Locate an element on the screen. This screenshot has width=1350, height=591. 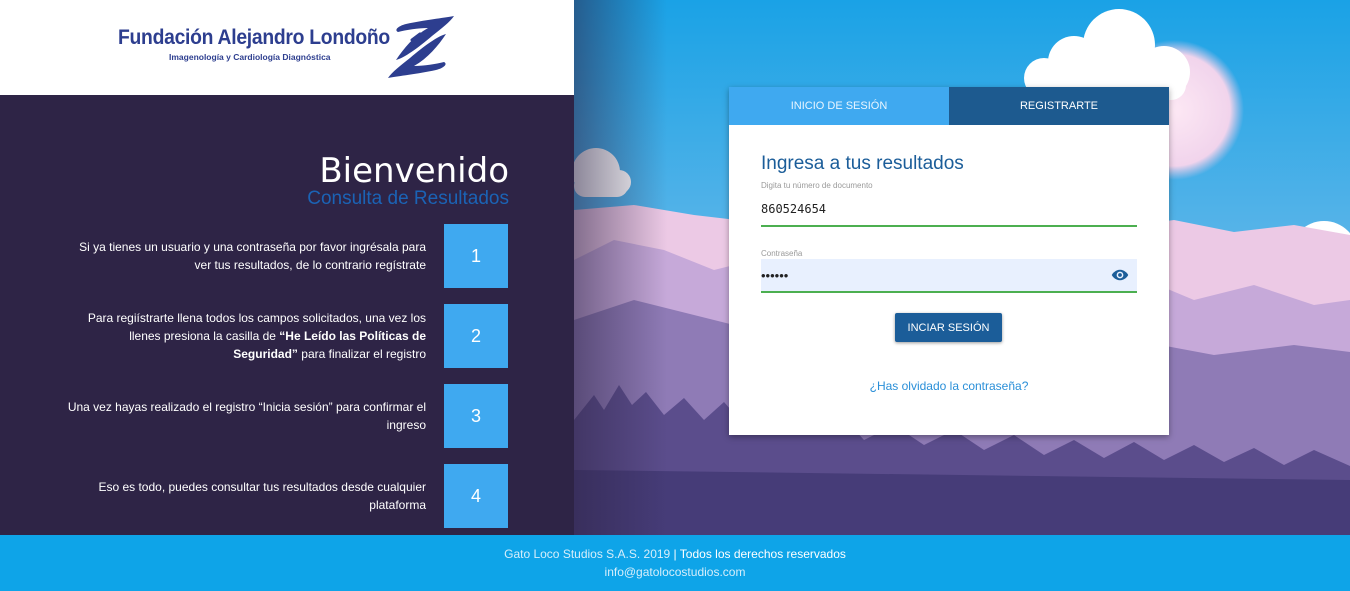
login-tabs: INICIO DE SESIÓN REGISTRARTE is located at coordinates (949, 106).